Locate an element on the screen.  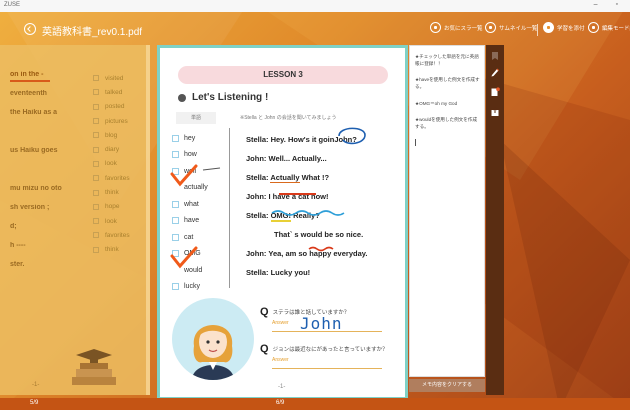
current-page-indicator: 6/9 is located at coordinates (280, 403).